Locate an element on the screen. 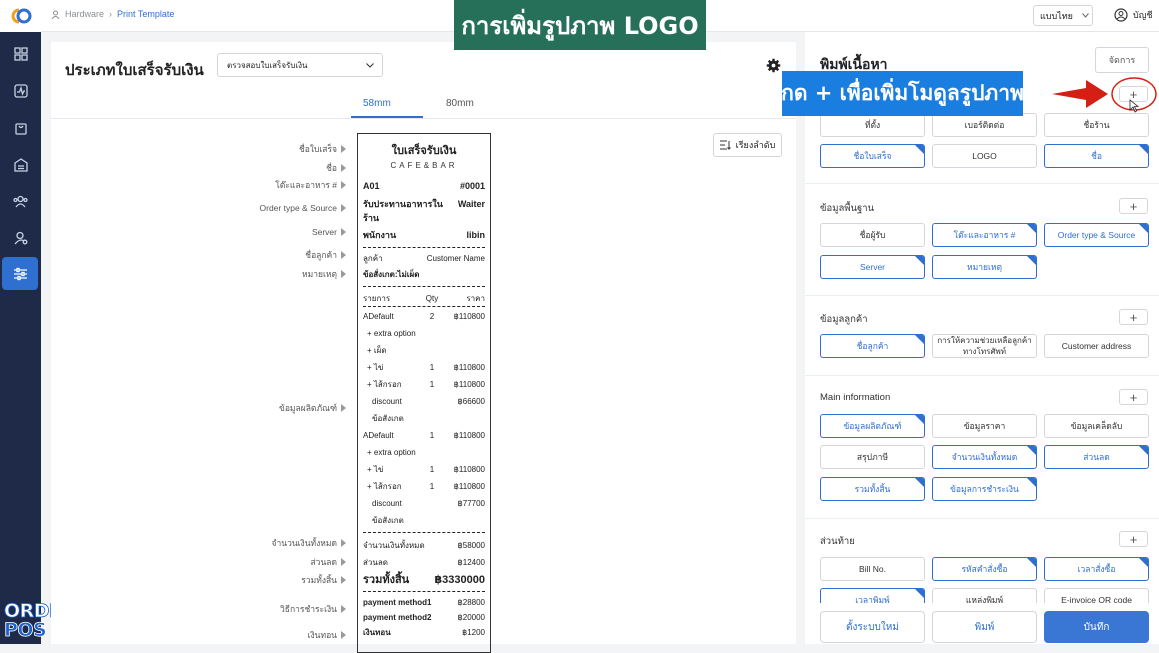  section-label: โต๊ะและอาหาร # is located at coordinates (310, 185).